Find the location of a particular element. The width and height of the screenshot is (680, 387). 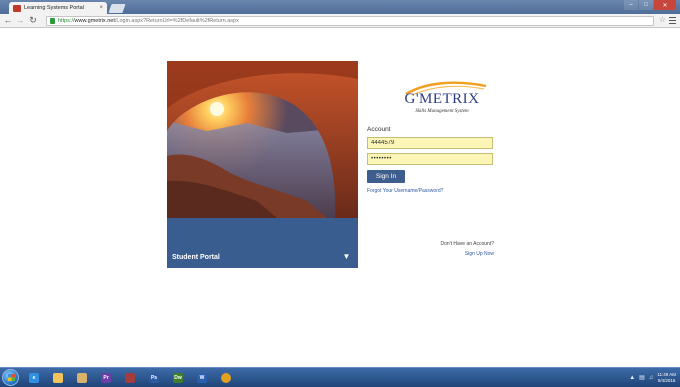

no-account-text: Don't Have an Account? is located at coordinates (467, 244).